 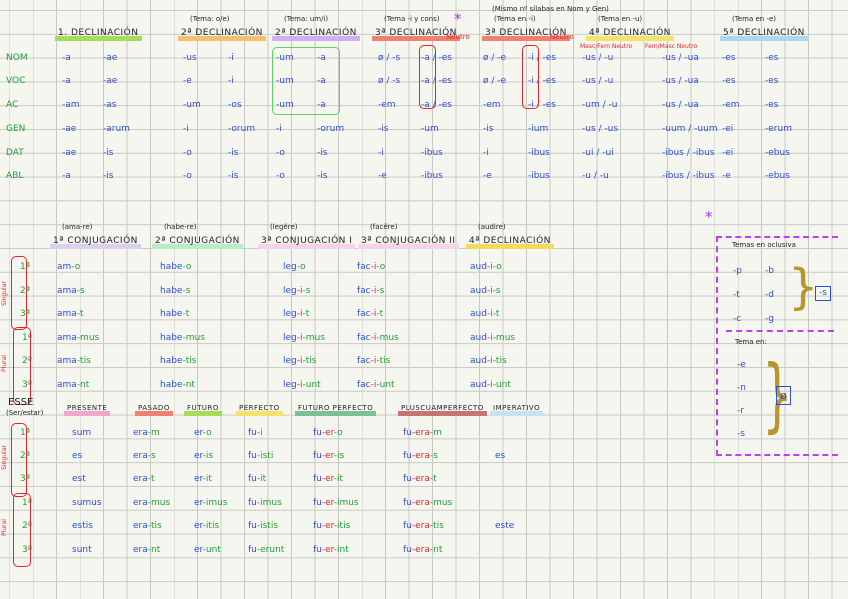 What do you see at coordinates (389, 81) in the screenshot?
I see `singular-ending: ø / -s` at bounding box center [389, 81].